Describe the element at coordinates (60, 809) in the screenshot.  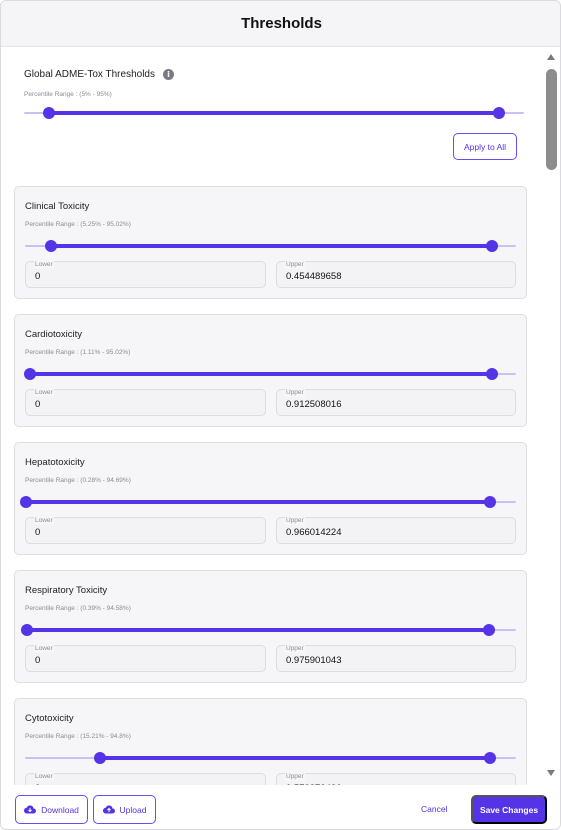
I see `download-label: Download` at that location.